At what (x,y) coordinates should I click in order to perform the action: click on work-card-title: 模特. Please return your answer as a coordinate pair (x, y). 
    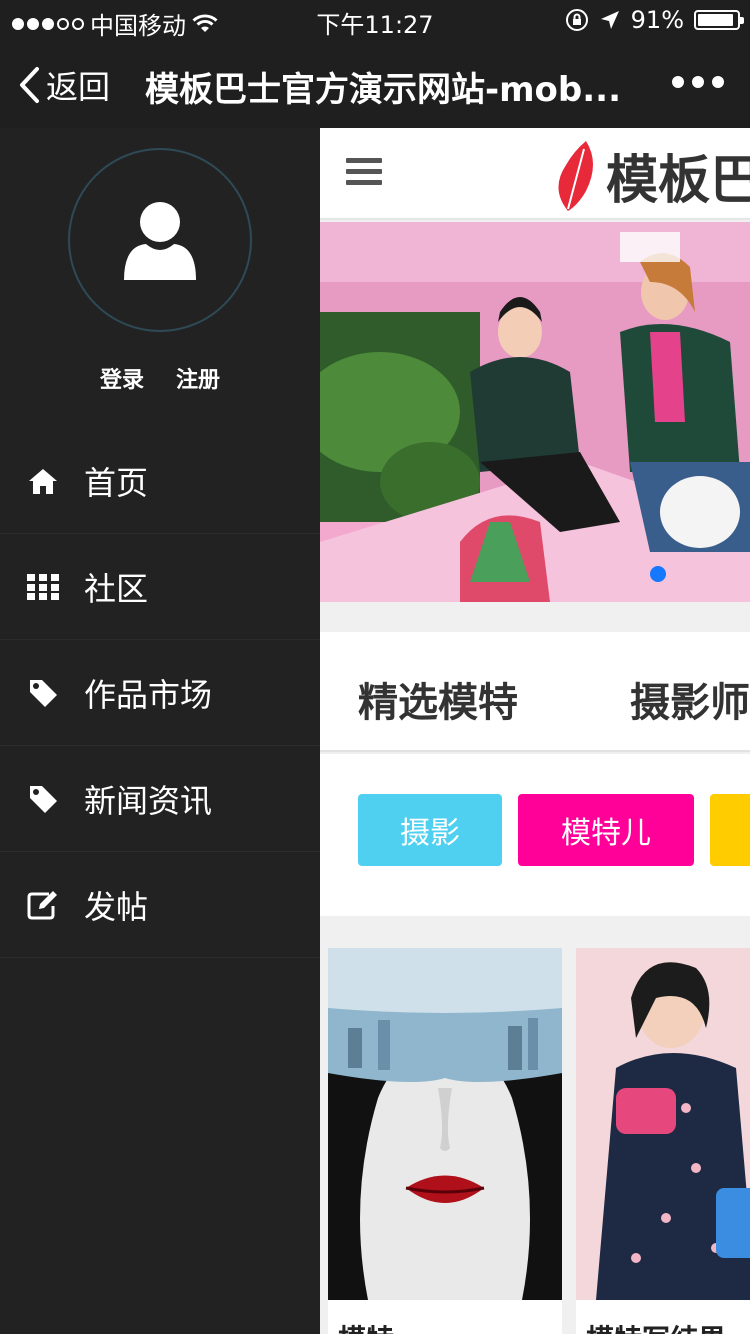
    Looking at the image, I should click on (366, 1326).